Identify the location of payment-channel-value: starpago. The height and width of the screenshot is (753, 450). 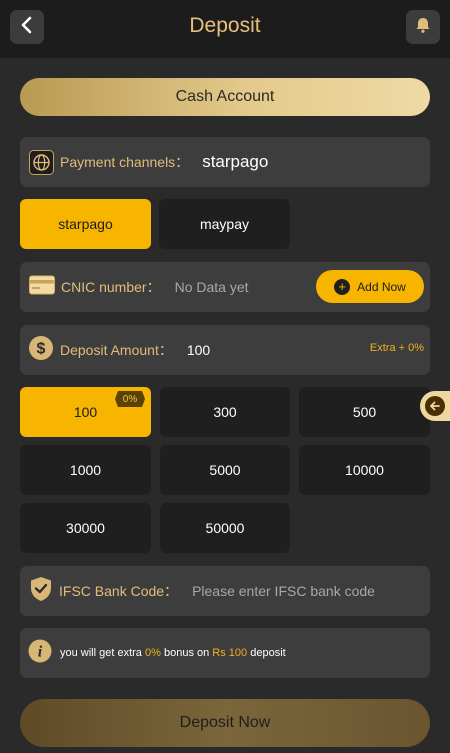
(235, 161).